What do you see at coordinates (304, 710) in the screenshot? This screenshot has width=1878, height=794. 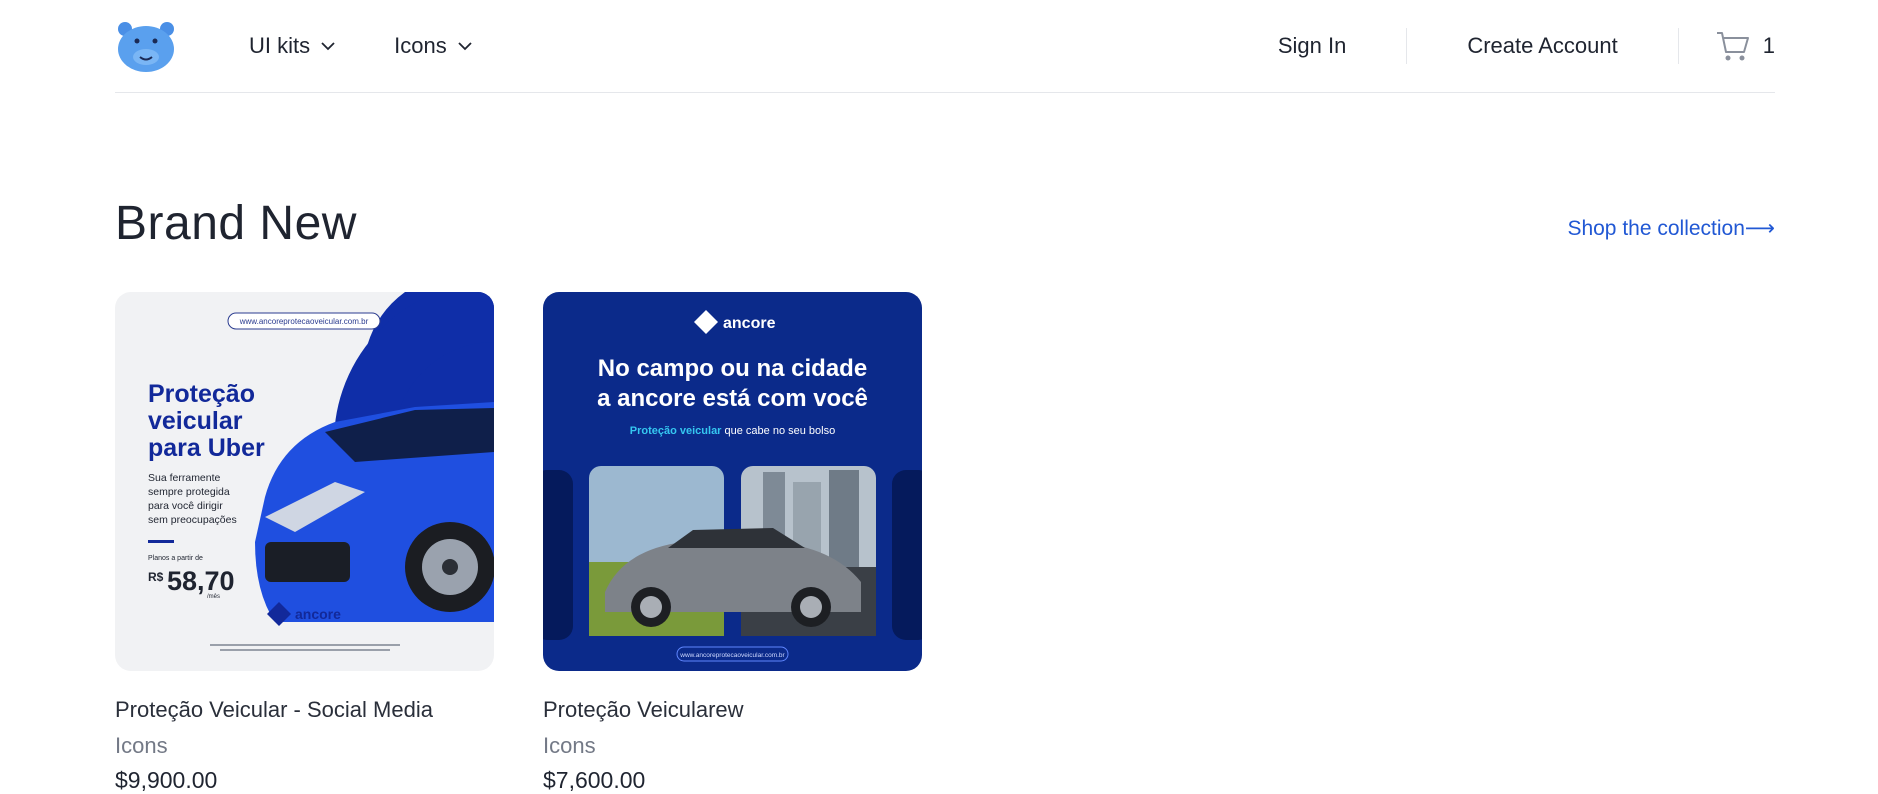 I see `product-title: Proteção Veicular - Social Media` at bounding box center [304, 710].